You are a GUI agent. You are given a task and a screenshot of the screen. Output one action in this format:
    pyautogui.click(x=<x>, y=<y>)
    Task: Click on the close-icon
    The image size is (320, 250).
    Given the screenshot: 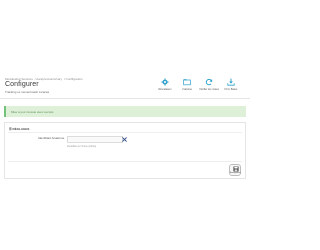 What is the action you would take?
    pyautogui.click(x=124, y=139)
    